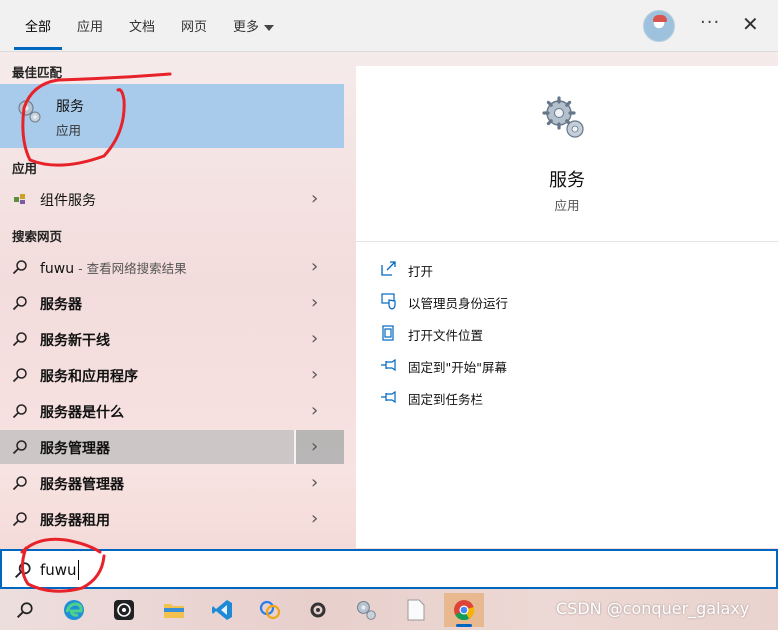 Image resolution: width=778 pixels, height=630 pixels. What do you see at coordinates (172, 303) in the screenshot?
I see `web-result: 服务器 ›` at bounding box center [172, 303].